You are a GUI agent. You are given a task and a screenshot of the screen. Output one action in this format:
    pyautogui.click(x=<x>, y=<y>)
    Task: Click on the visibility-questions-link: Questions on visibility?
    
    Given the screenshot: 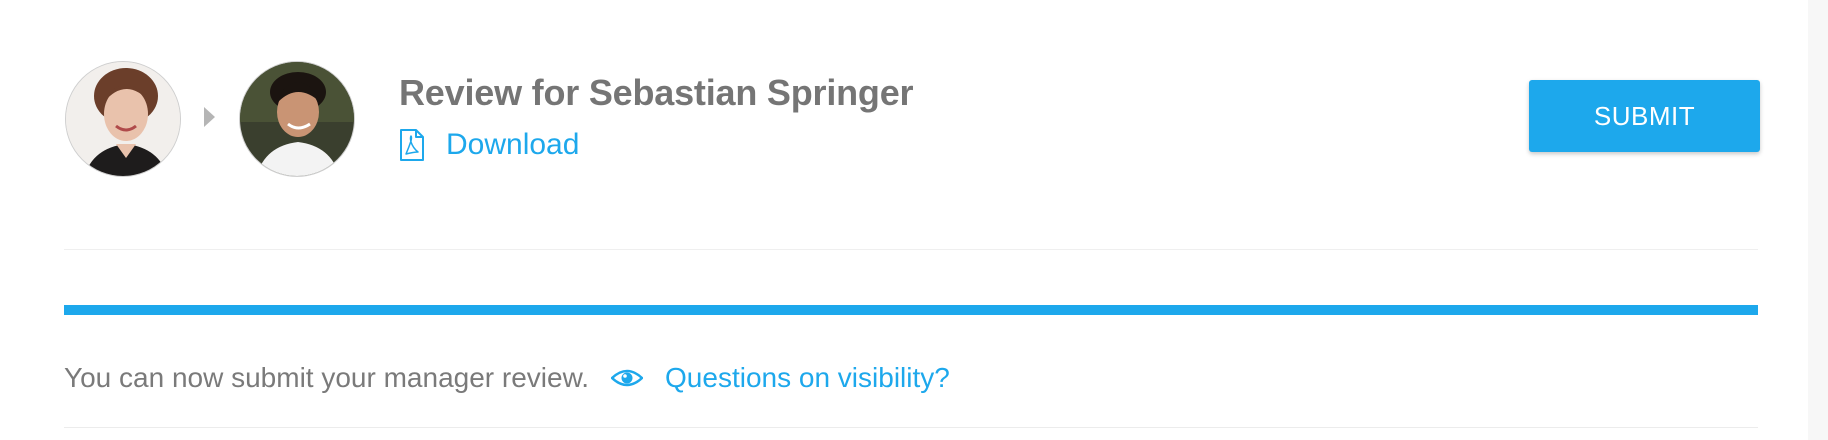 What is the action you would take?
    pyautogui.click(x=780, y=378)
    